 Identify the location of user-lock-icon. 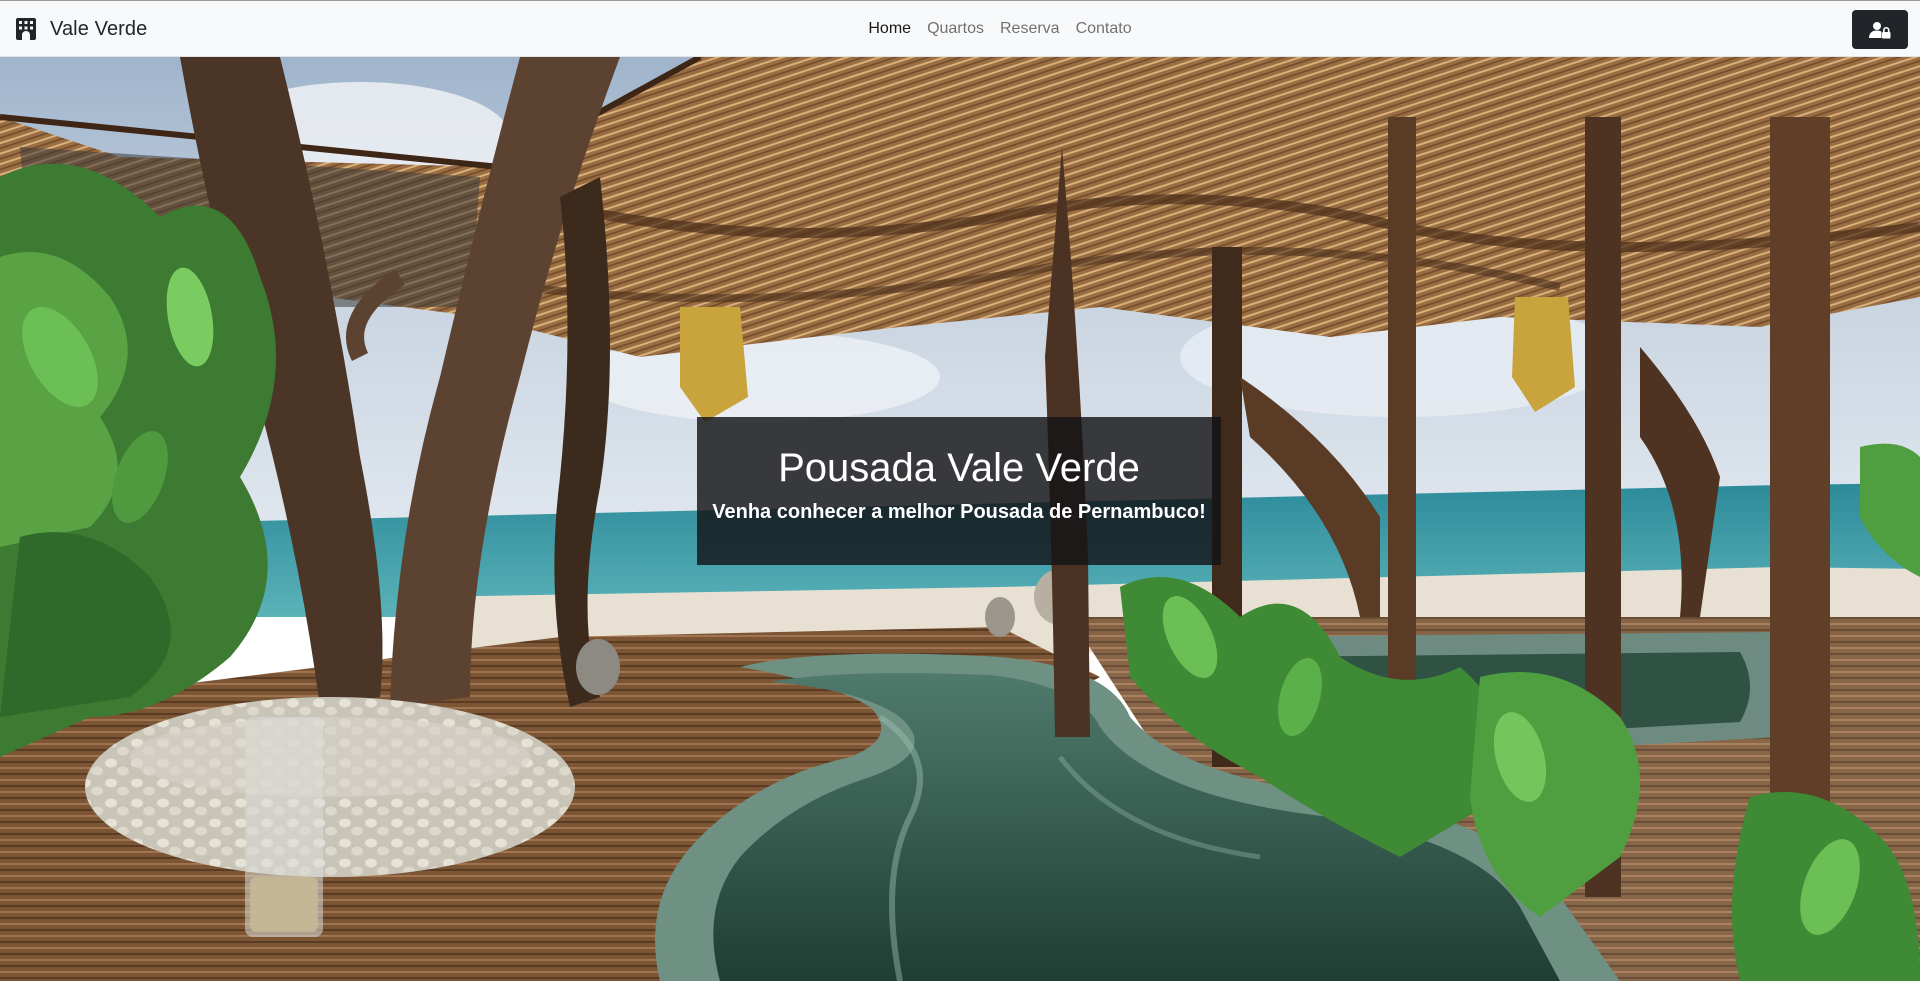
(1880, 29).